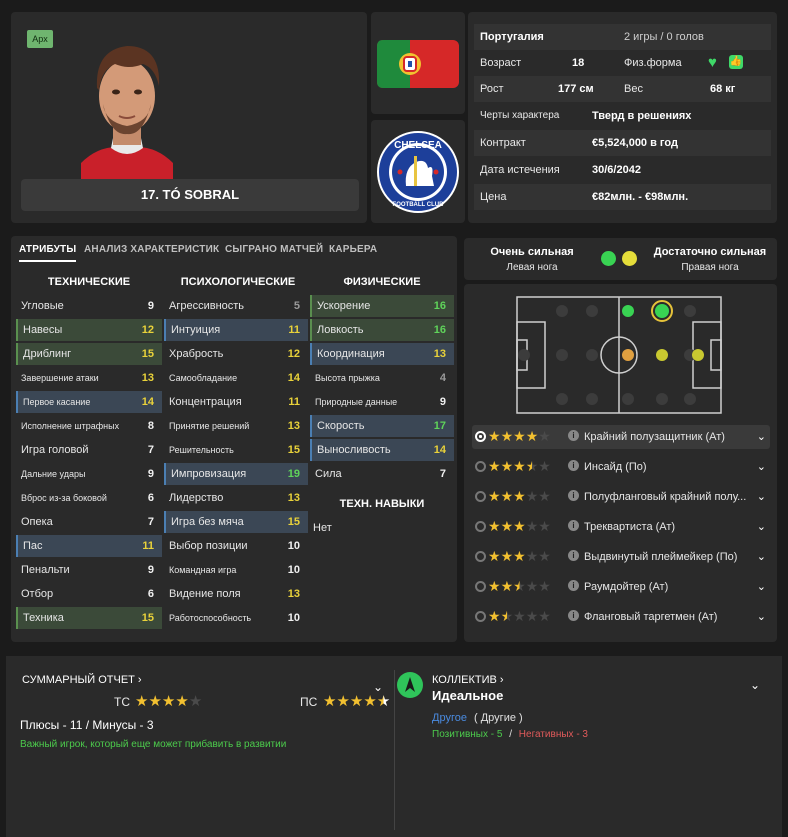 Image resolution: width=788 pixels, height=837 pixels. Describe the element at coordinates (622, 116) in the screenshot. I see `personality-row: Черты характера Тверд в решениях` at that location.